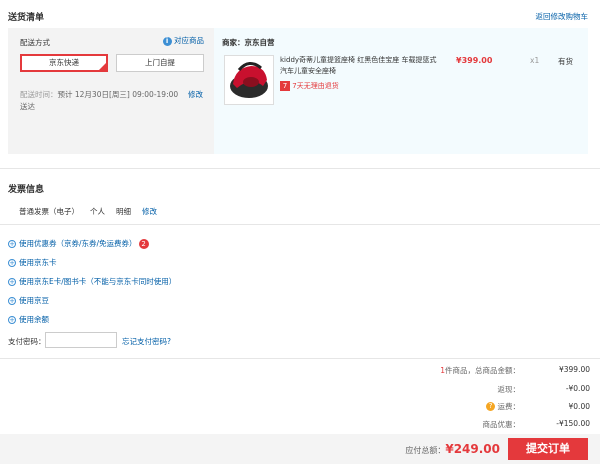 This screenshot has width=600, height=464. I want to click on return-badge-icon: 7, so click(285, 86).